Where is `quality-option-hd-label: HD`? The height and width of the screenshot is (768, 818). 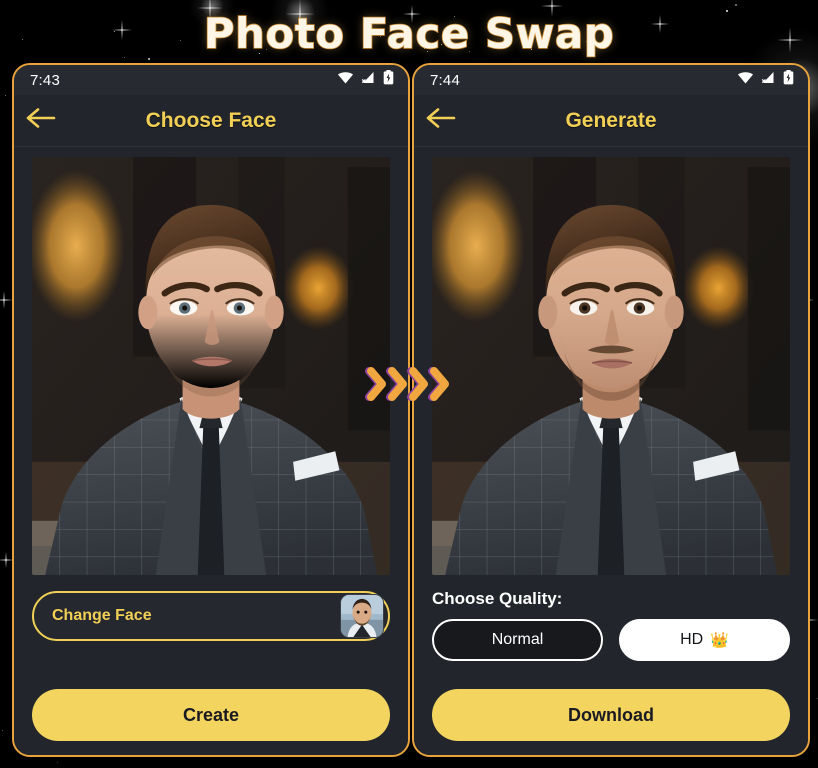 quality-option-hd-label: HD is located at coordinates (692, 639).